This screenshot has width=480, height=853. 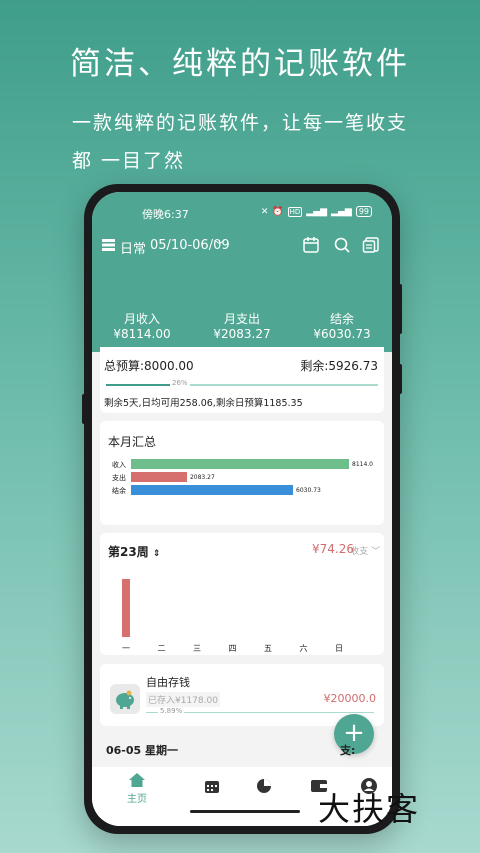 What do you see at coordinates (244, 478) in the screenshot?
I see `monthly-bar-row: 支出 2083.27` at bounding box center [244, 478].